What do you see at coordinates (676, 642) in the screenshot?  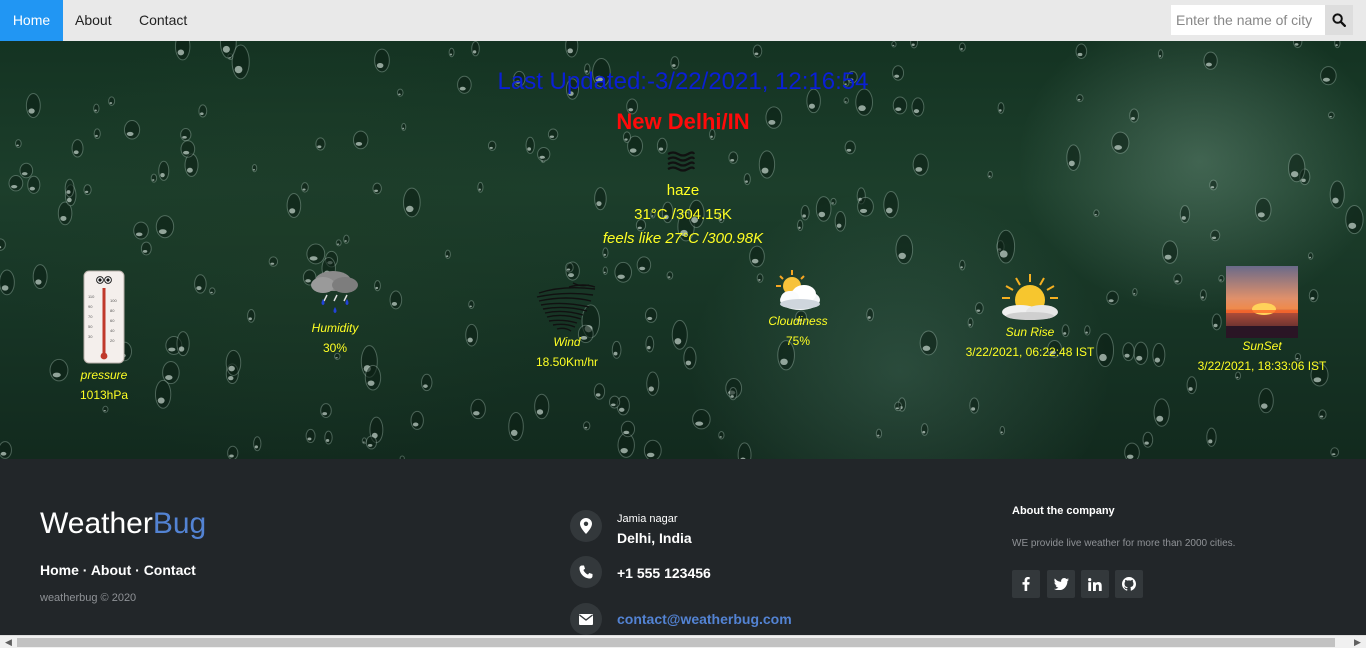 I see `scrollbar-thumb` at bounding box center [676, 642].